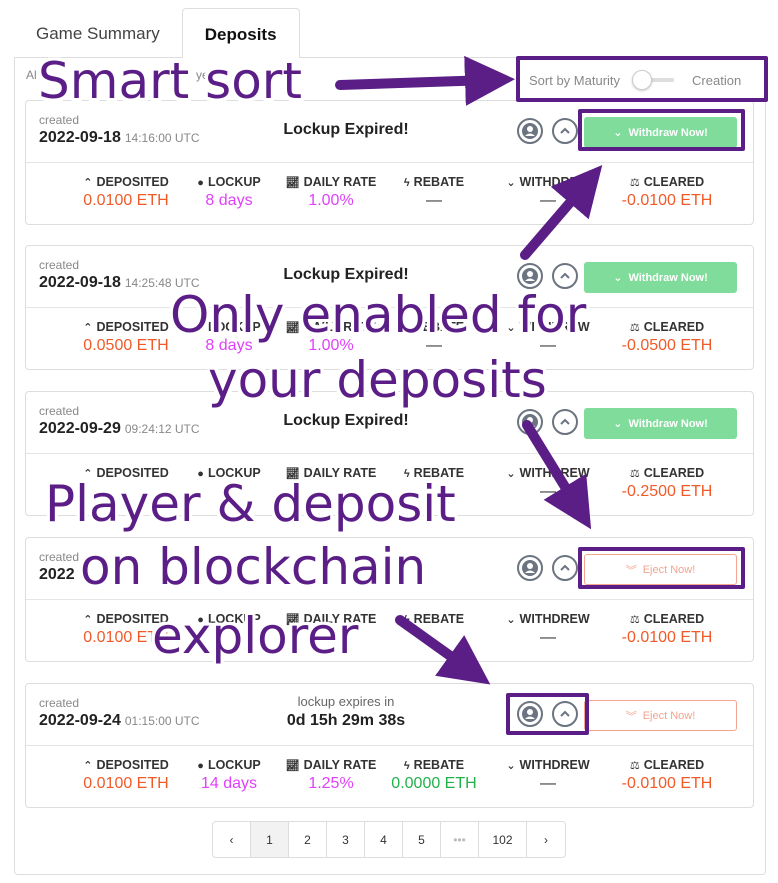 This screenshot has width=778, height=883. I want to click on annotation-player-line2: on blockchain, so click(253, 567).